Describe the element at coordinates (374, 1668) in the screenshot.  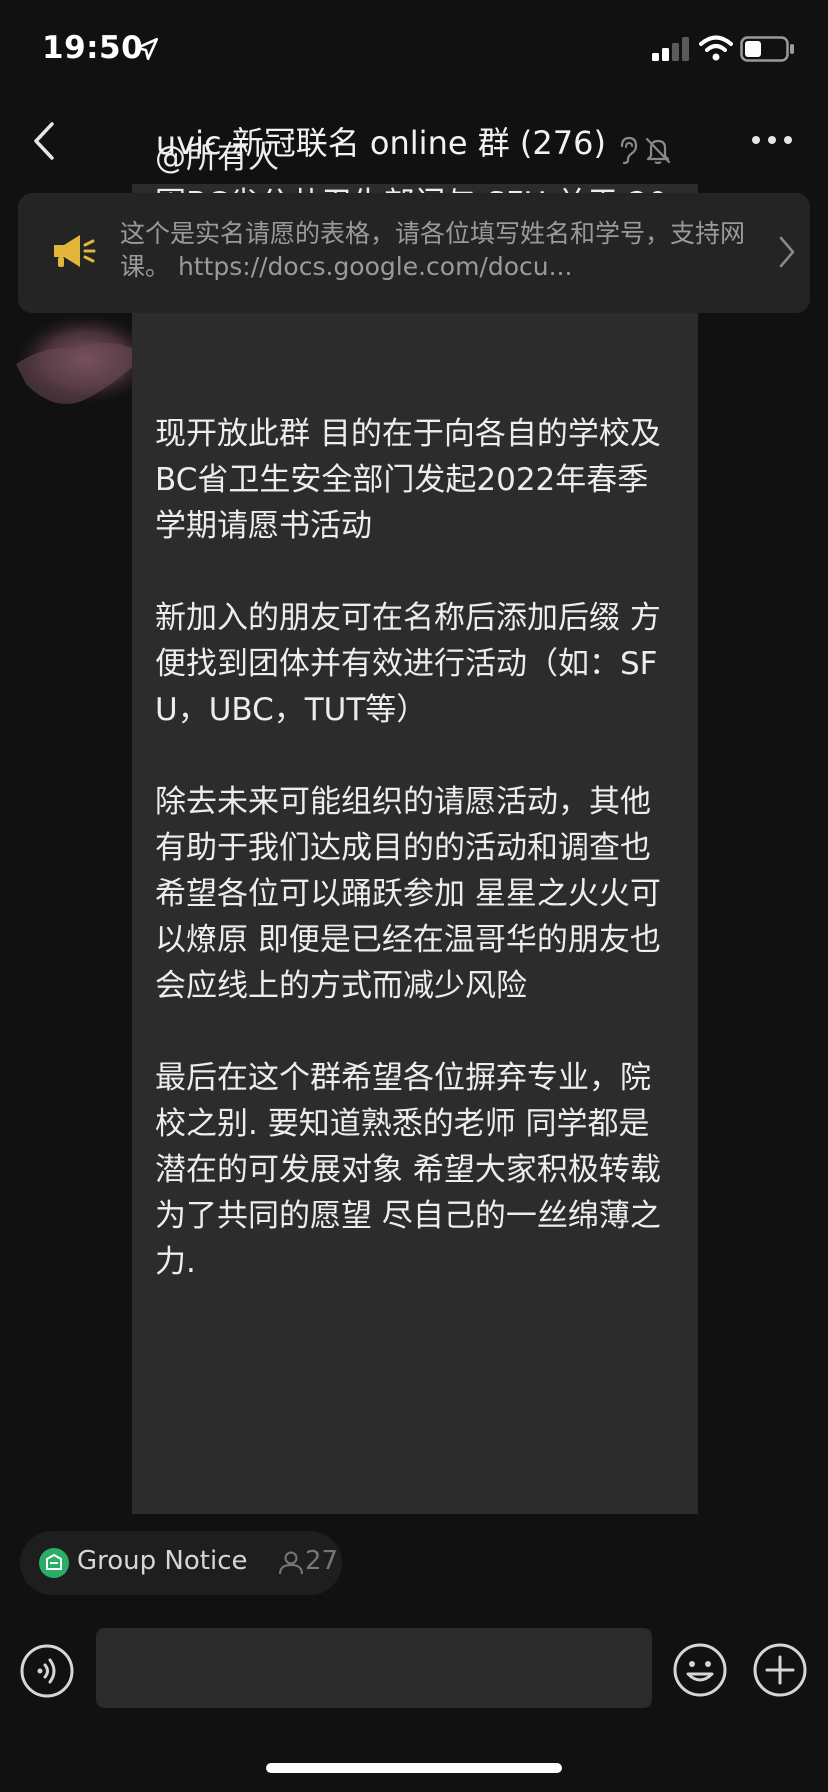
I see `message-input` at that location.